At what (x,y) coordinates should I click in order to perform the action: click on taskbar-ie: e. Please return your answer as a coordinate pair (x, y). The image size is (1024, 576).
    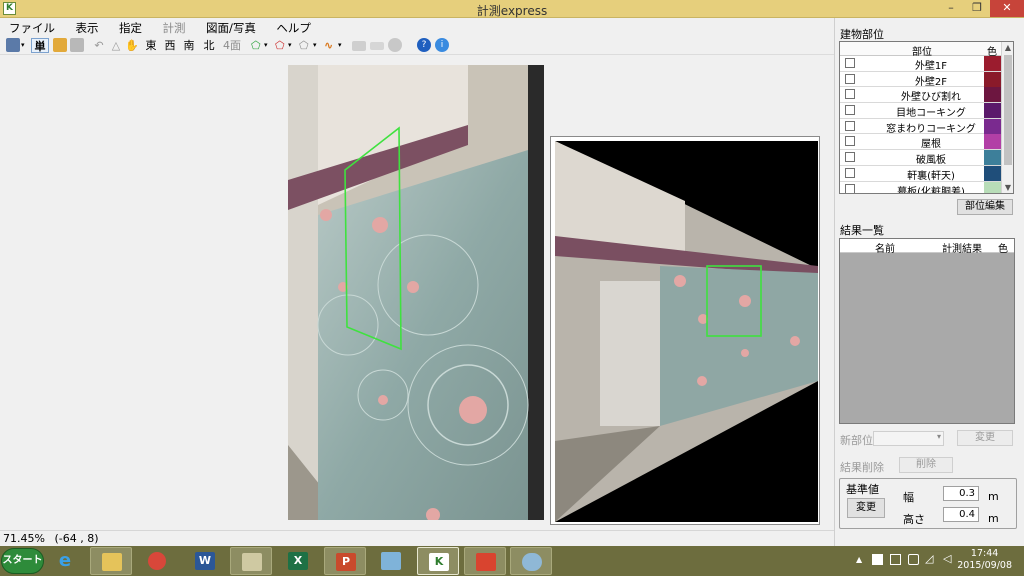
    Looking at the image, I should click on (65, 561).